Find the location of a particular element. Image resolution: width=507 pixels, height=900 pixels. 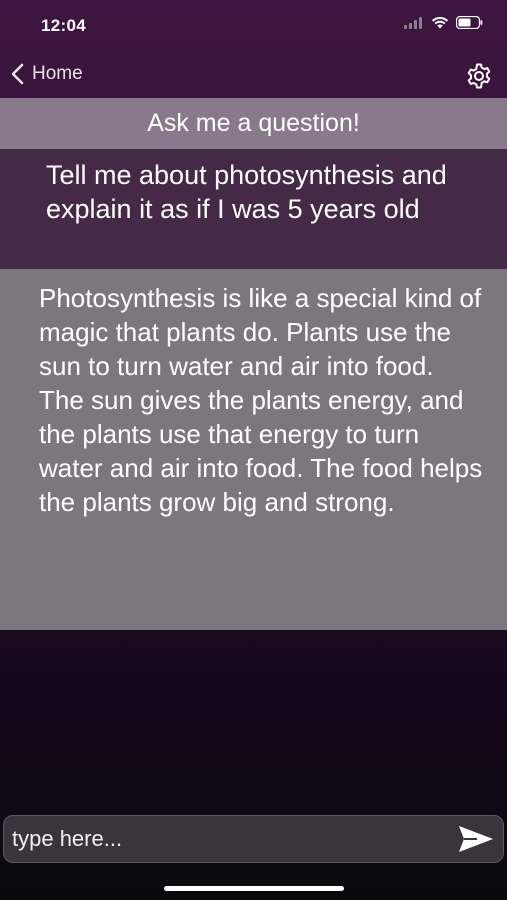

message-input is located at coordinates (227, 839).